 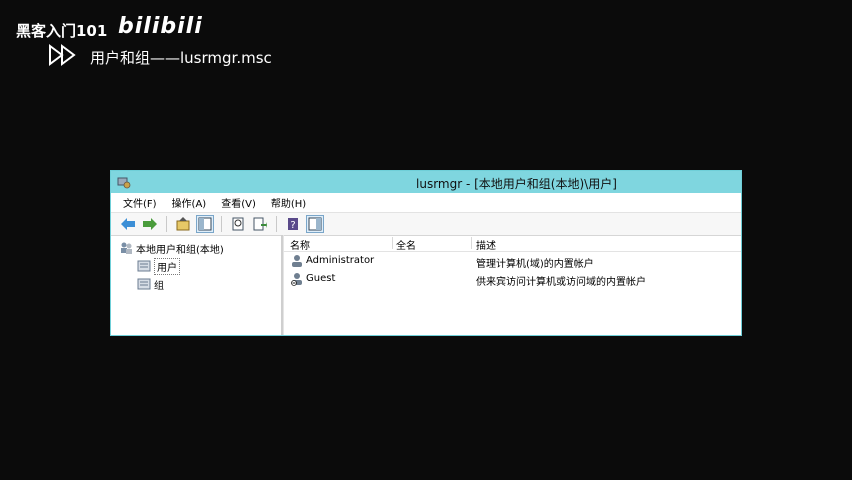 I want to click on row-description: 供来宾访问计算机或访问域的内置帐户, so click(x=561, y=282).